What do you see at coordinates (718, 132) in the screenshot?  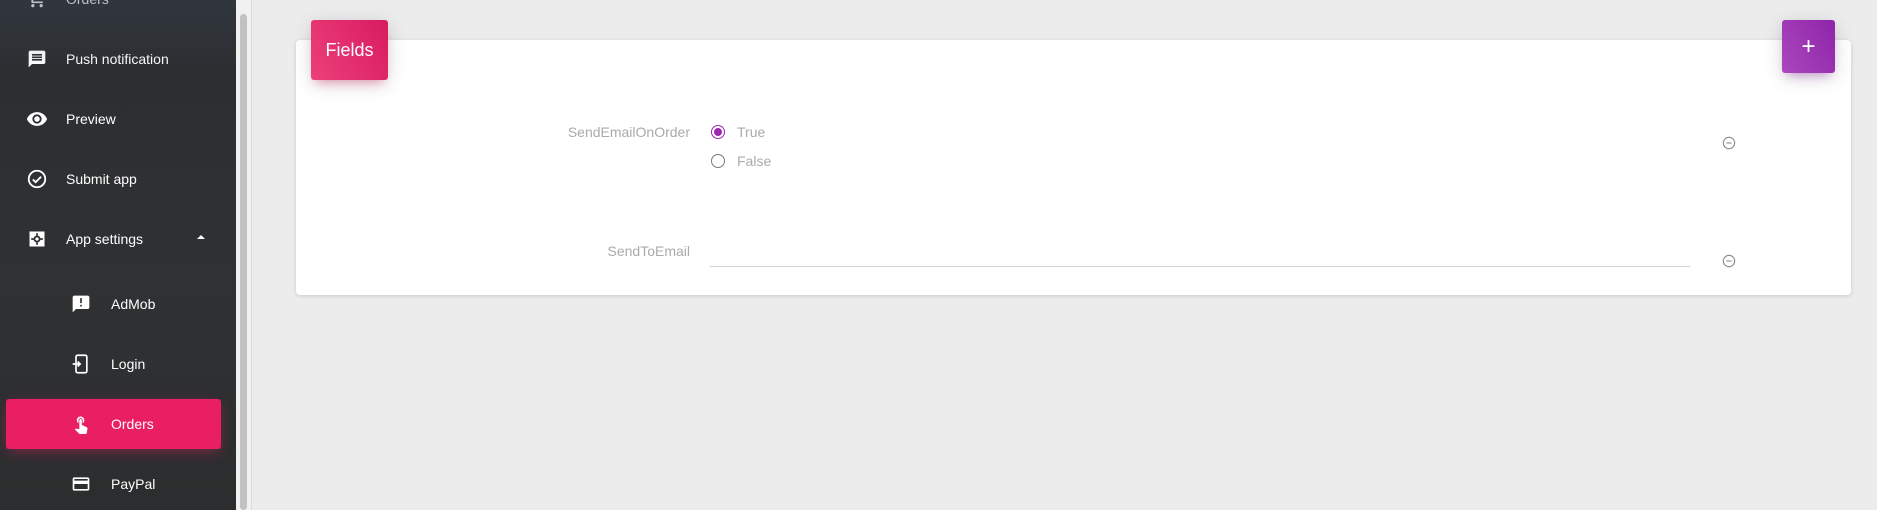 I see `radio-button-checked` at bounding box center [718, 132].